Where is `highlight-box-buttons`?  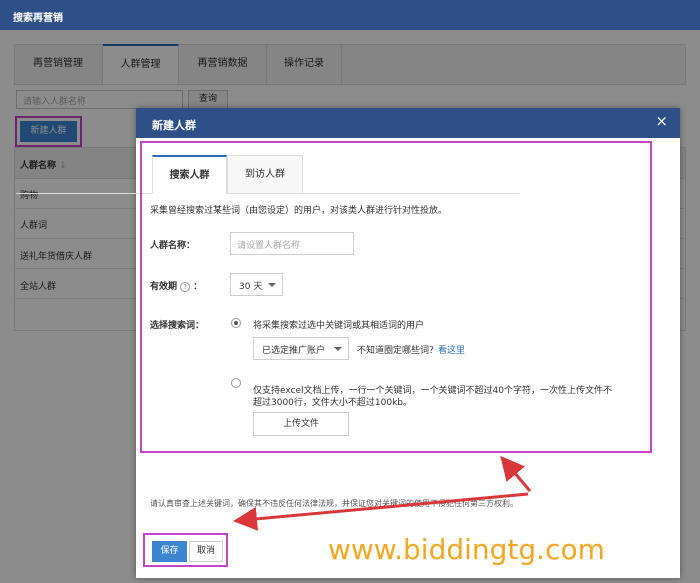 highlight-box-buttons is located at coordinates (185, 550).